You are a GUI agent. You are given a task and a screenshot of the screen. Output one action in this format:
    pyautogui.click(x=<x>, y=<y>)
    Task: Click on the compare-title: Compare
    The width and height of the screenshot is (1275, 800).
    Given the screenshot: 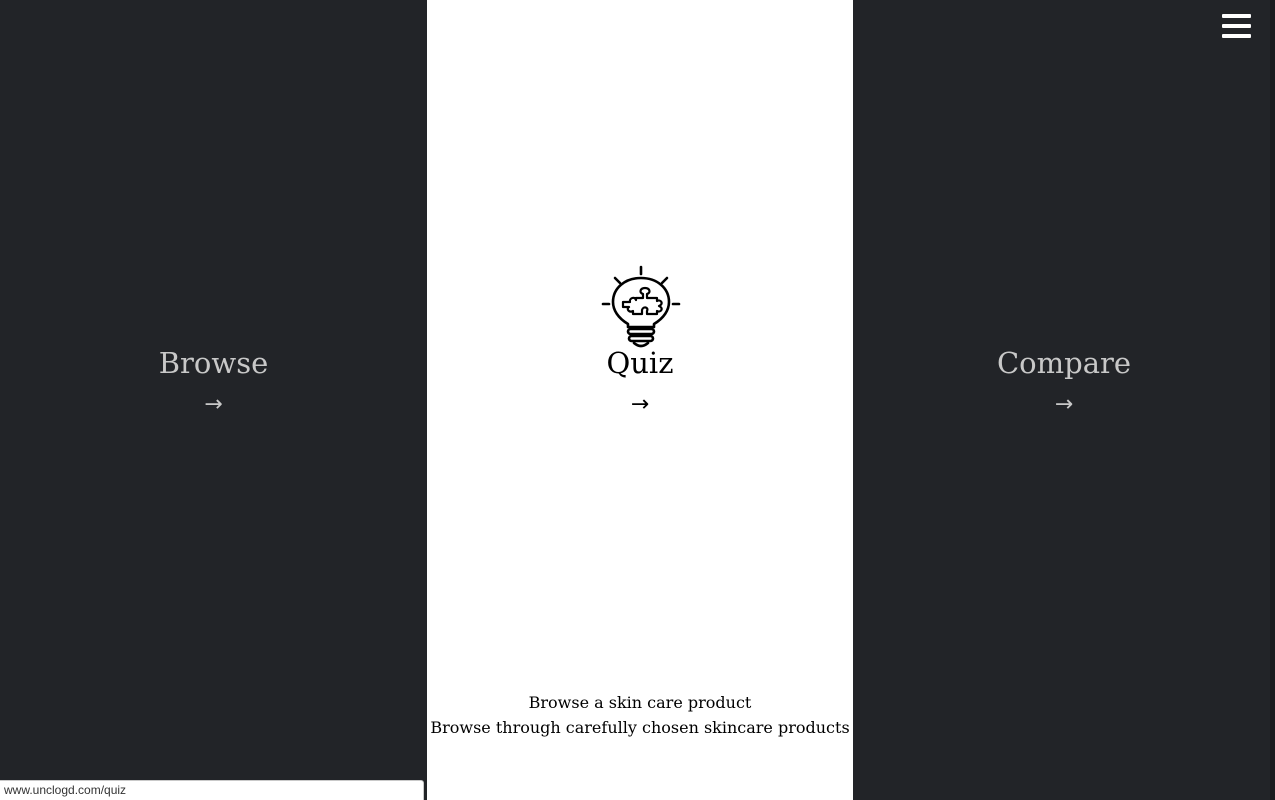 What is the action you would take?
    pyautogui.click(x=1064, y=363)
    